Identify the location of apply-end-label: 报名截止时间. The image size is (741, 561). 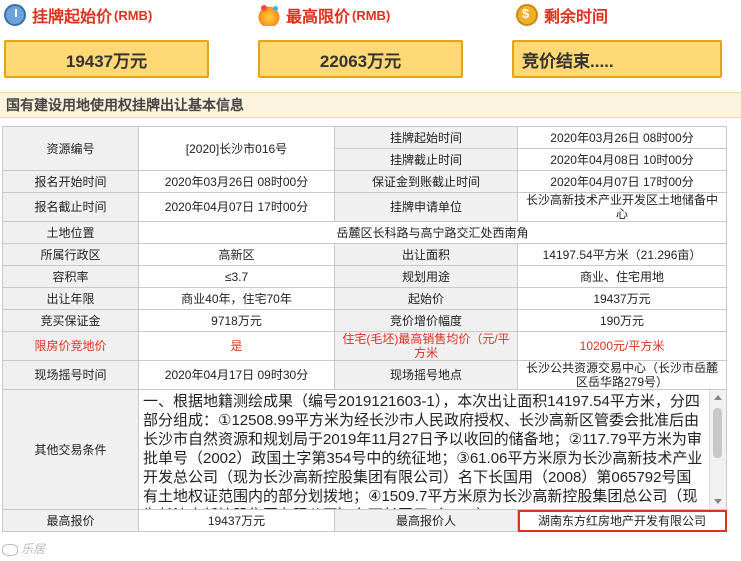
(70, 207).